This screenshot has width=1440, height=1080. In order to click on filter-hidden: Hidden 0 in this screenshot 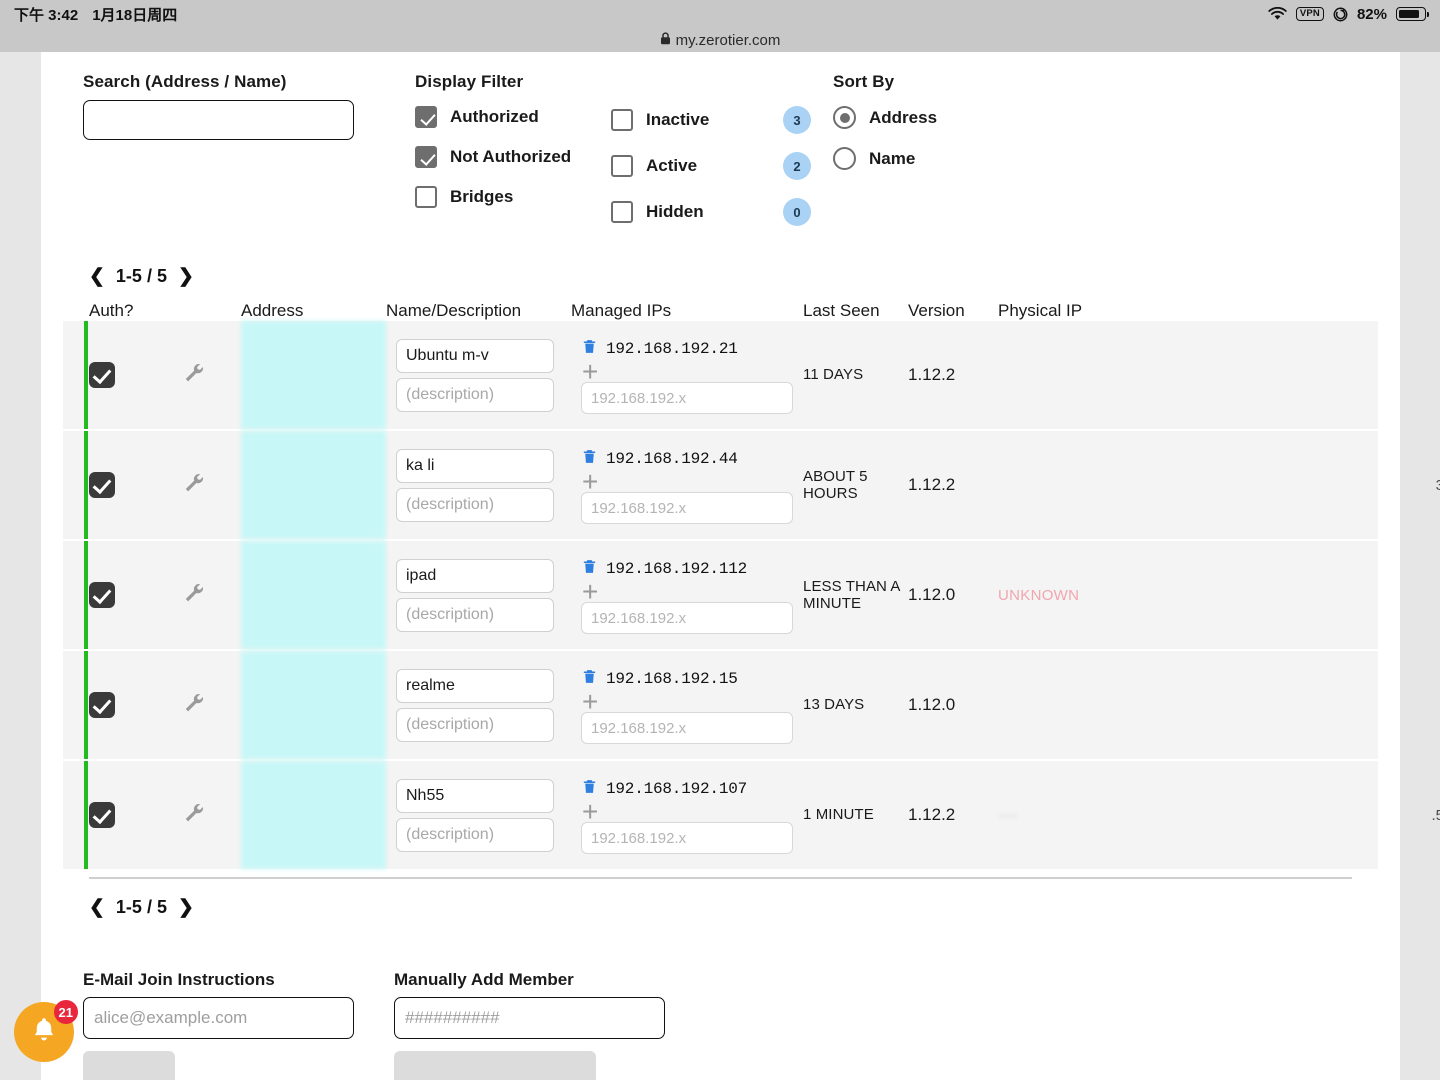, I will do `click(711, 212)`.